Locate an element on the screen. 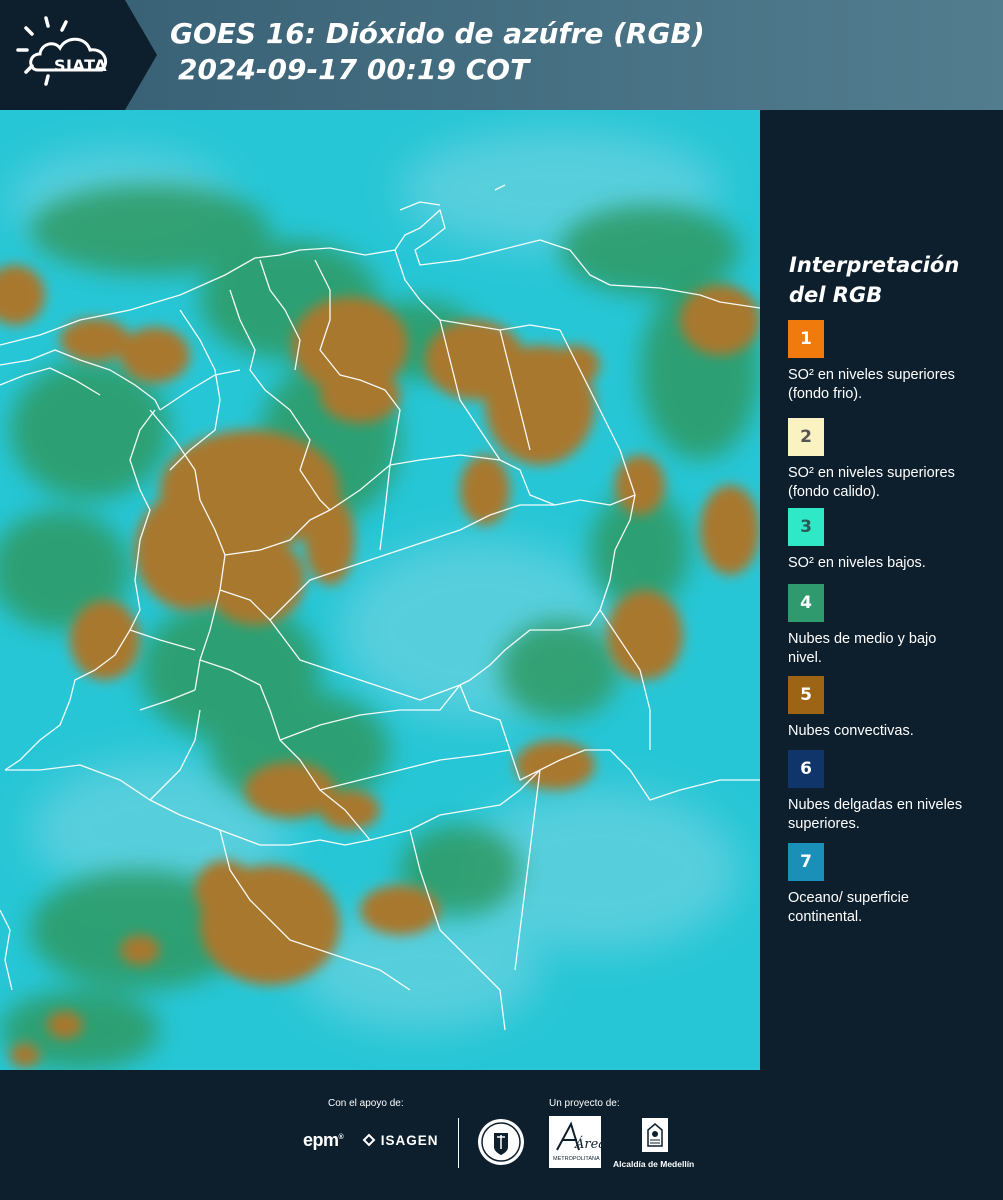 The width and height of the screenshot is (1003, 1200). alcaldia-text: Alcaldía de Medellín is located at coordinates (654, 1164).